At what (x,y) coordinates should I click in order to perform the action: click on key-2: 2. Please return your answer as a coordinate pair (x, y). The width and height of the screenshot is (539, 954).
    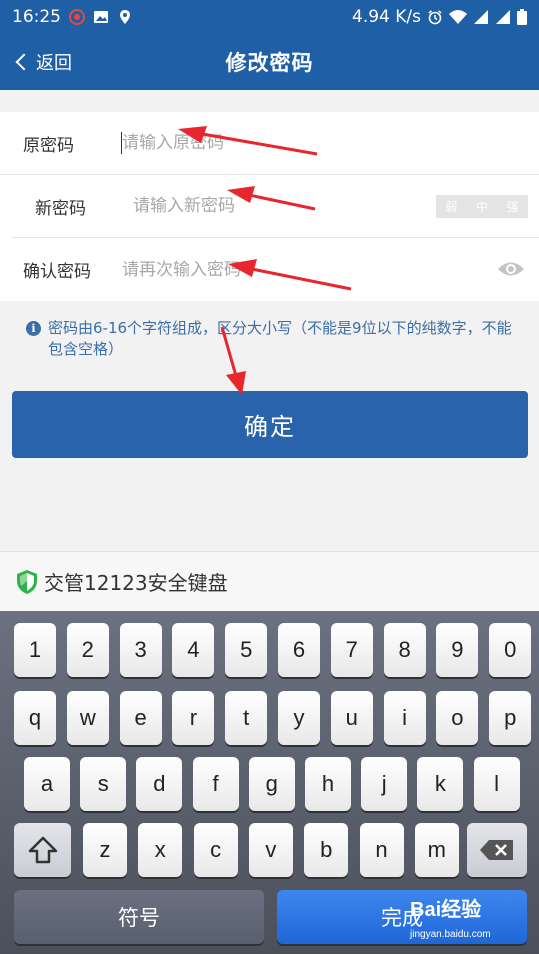
    Looking at the image, I should click on (87, 650).